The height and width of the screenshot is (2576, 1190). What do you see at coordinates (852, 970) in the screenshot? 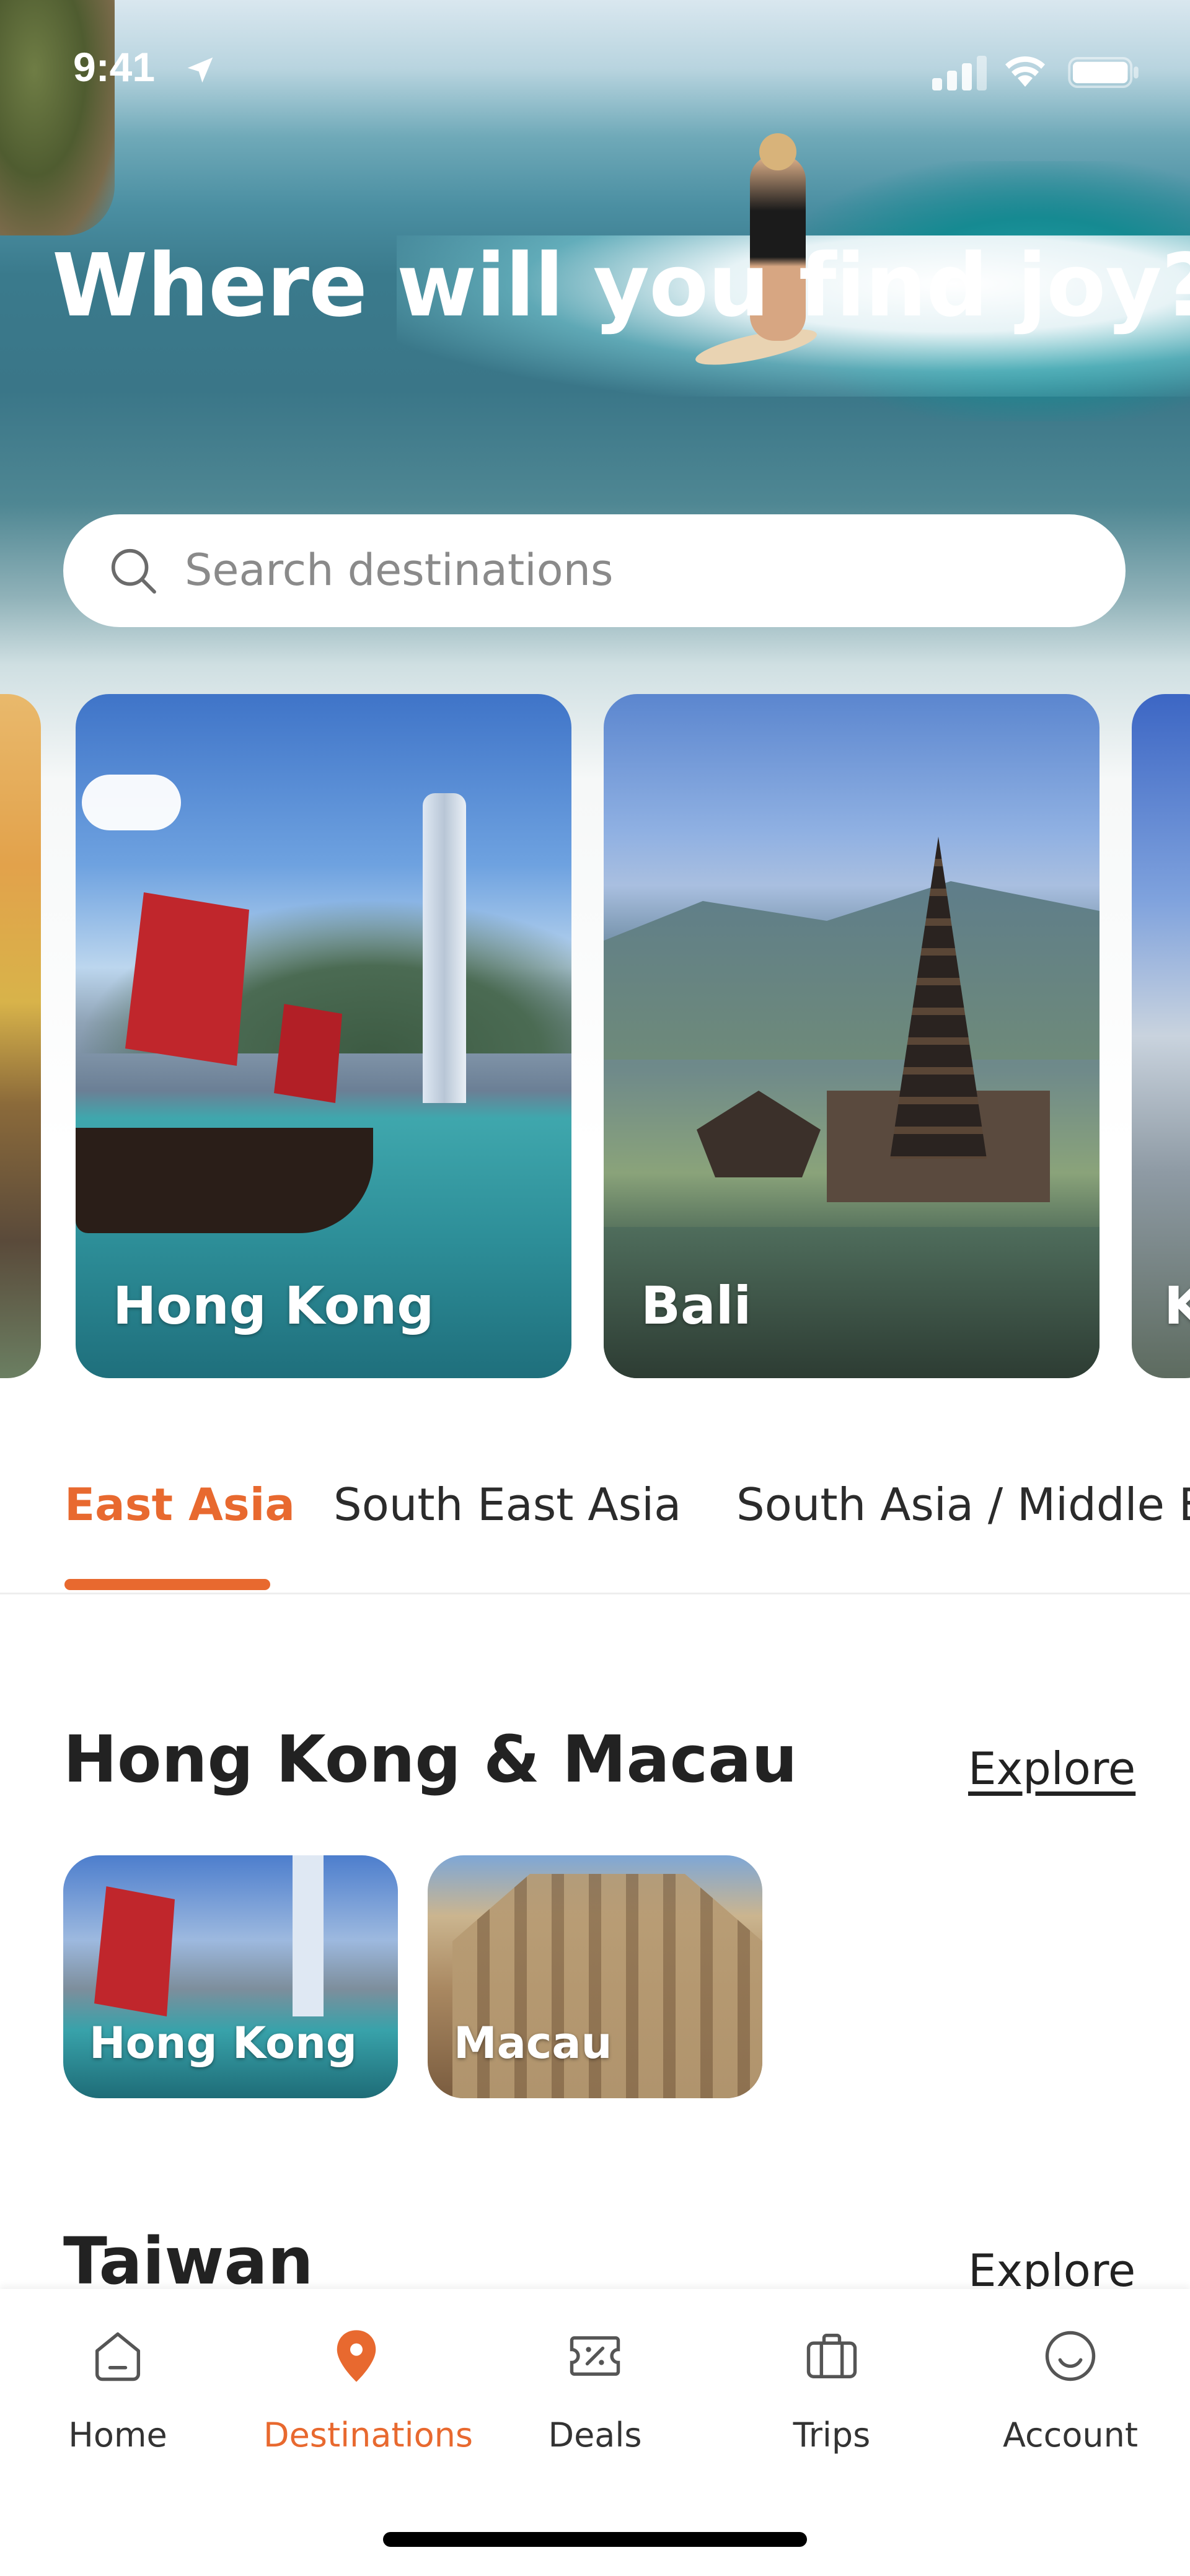
I see `mountain-image` at bounding box center [852, 970].